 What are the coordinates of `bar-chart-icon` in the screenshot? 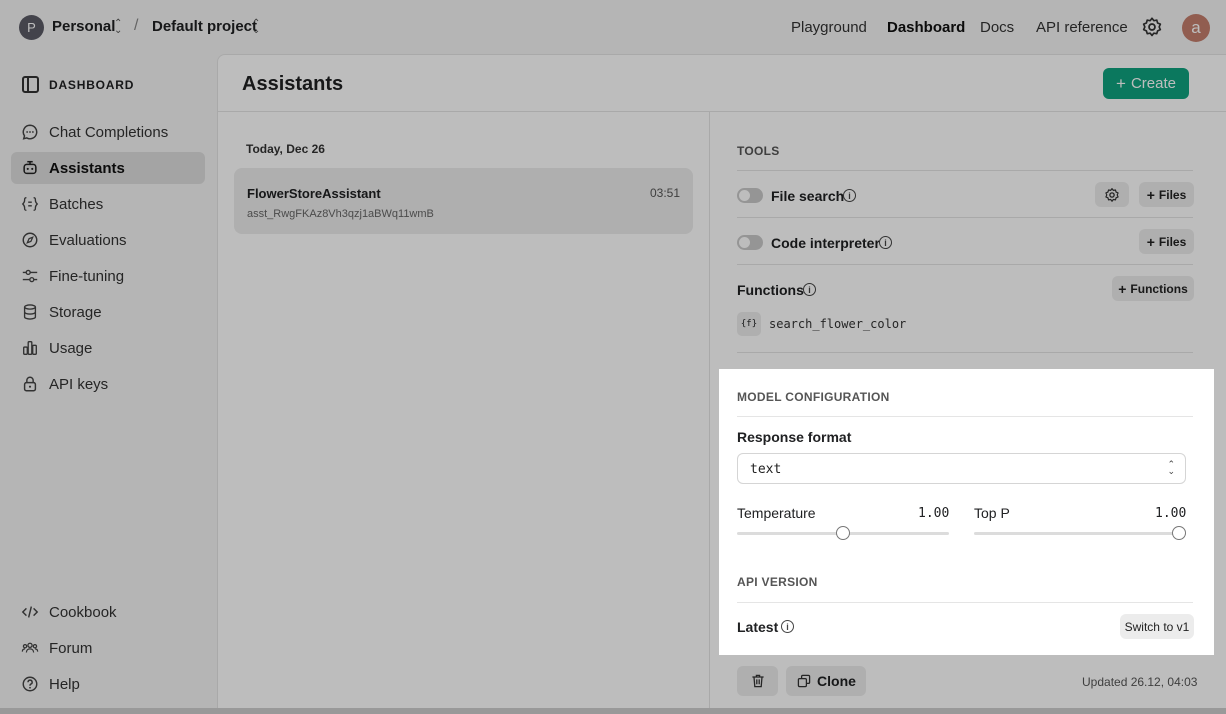 It's located at (30, 348).